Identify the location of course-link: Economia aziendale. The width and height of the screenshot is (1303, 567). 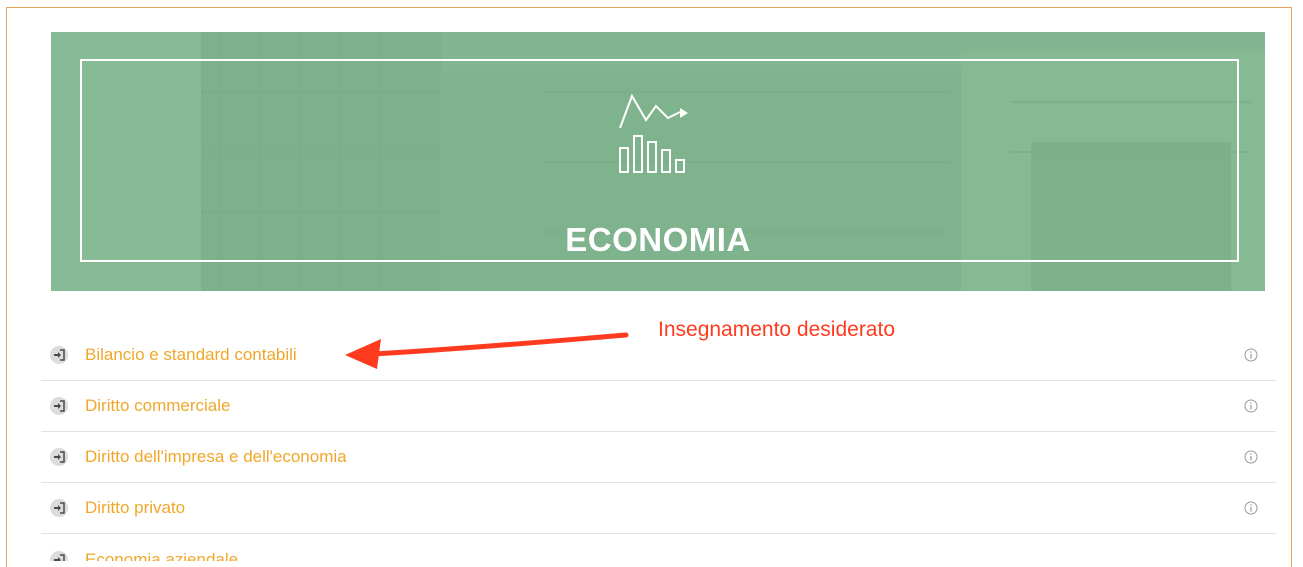
(161, 555).